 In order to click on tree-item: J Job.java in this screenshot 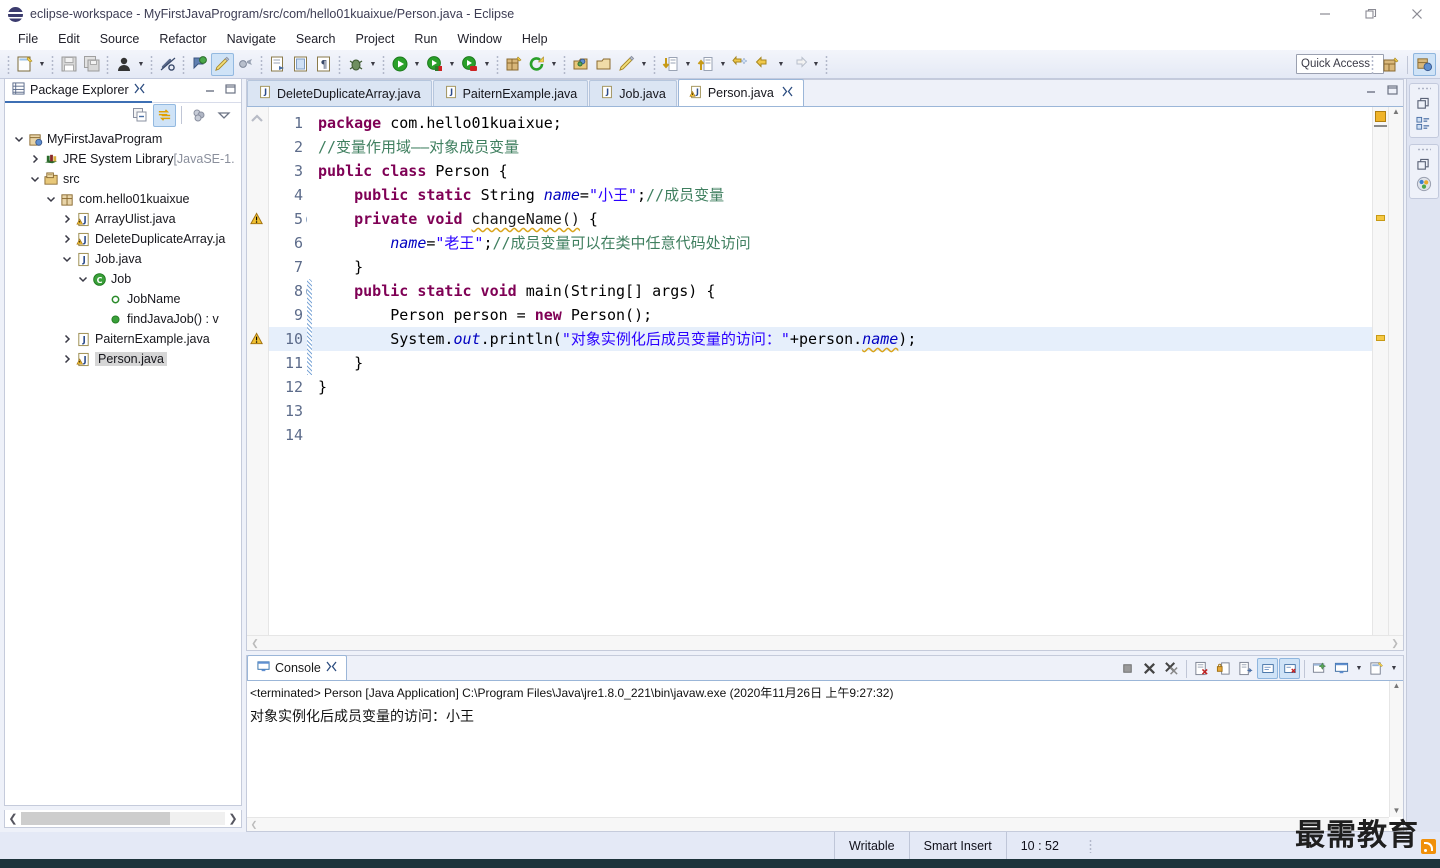, I will do `click(123, 259)`.